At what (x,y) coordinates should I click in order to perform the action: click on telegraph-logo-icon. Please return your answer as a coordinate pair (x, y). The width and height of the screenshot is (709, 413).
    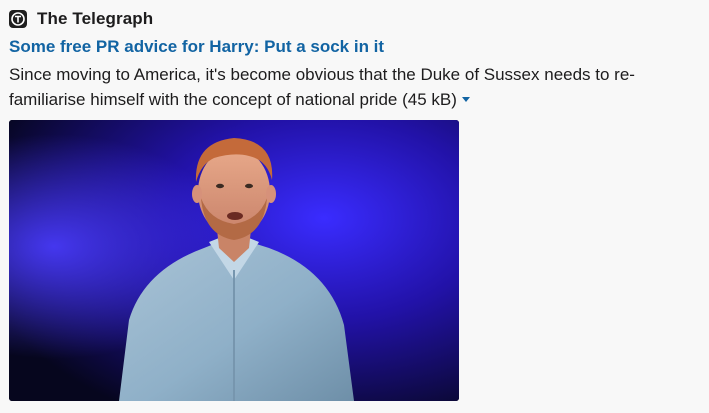
    Looking at the image, I should click on (18, 19).